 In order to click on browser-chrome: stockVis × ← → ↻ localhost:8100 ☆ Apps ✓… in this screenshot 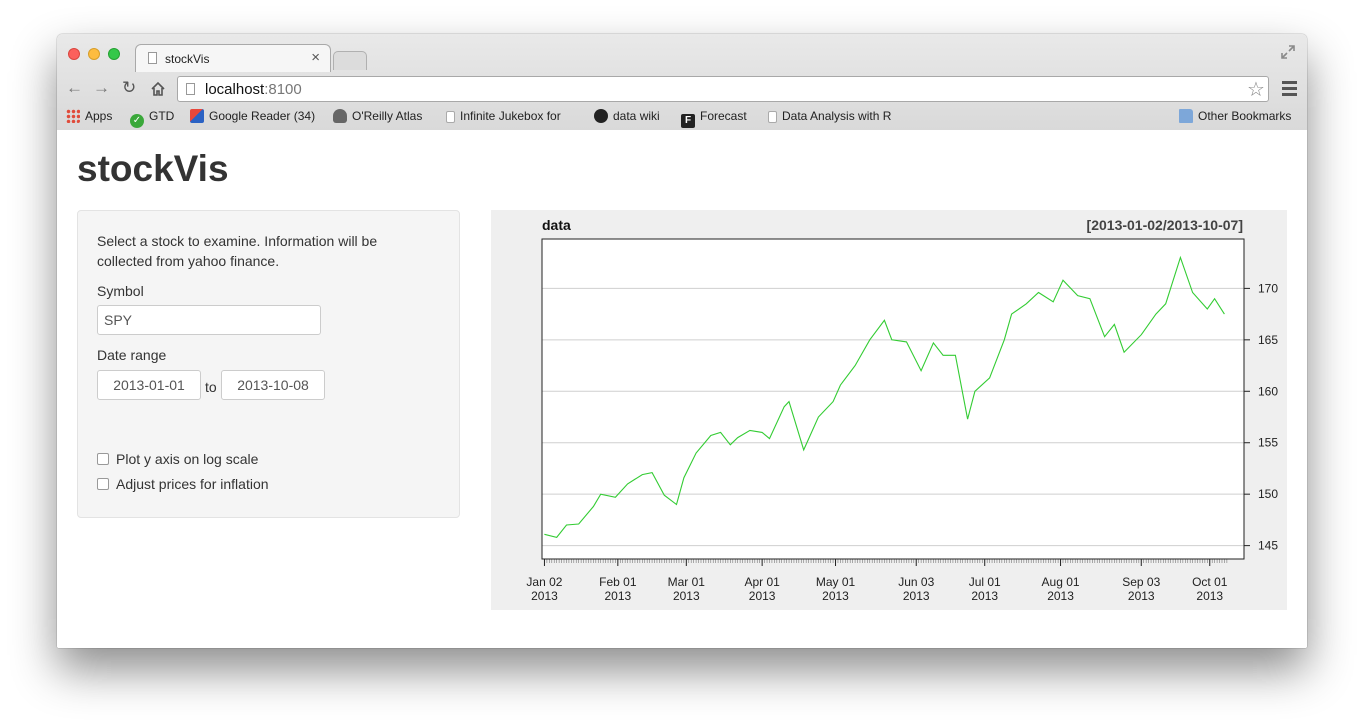, I will do `click(682, 82)`.